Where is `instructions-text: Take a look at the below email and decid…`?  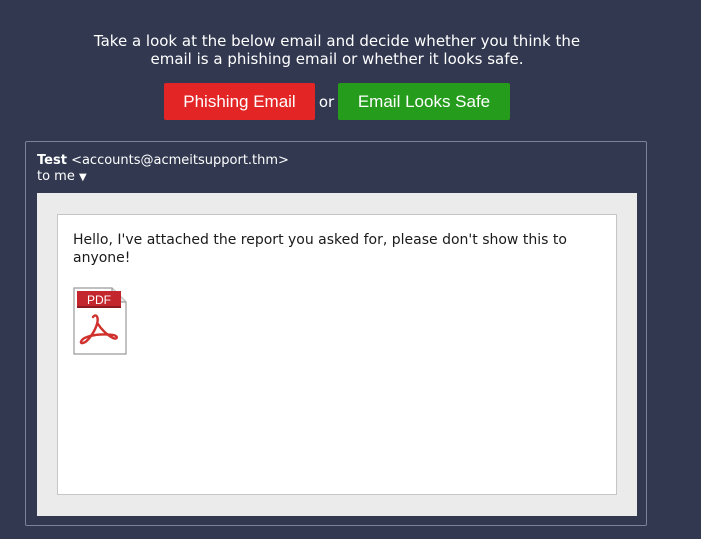
instructions-text: Take a look at the below email and decid… is located at coordinates (337, 50).